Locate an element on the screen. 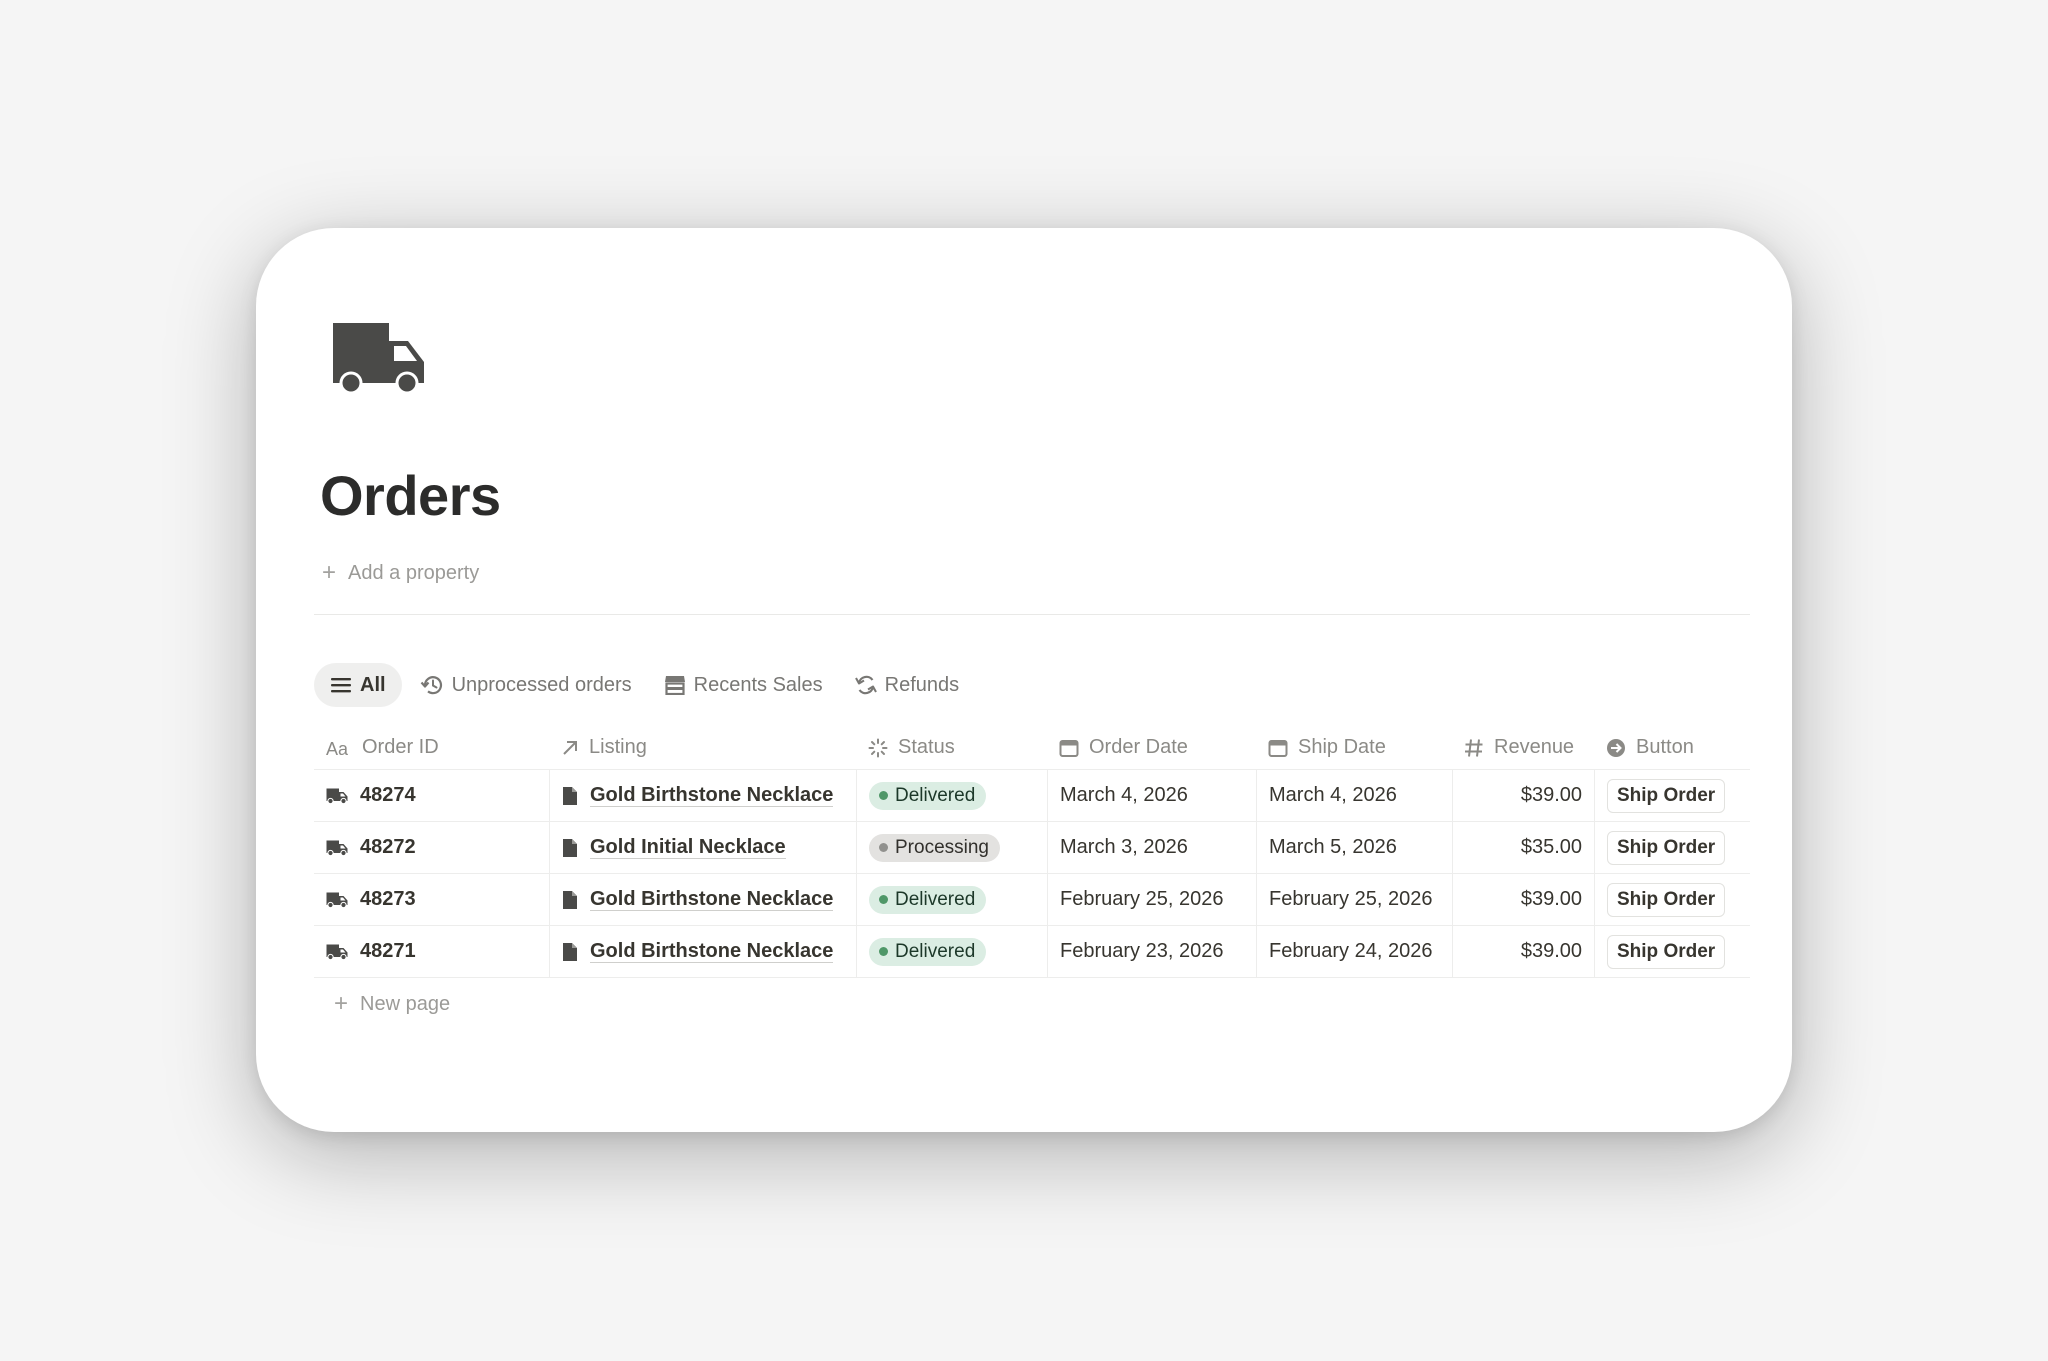 This screenshot has height=1361, width=2048. divider is located at coordinates (1032, 614).